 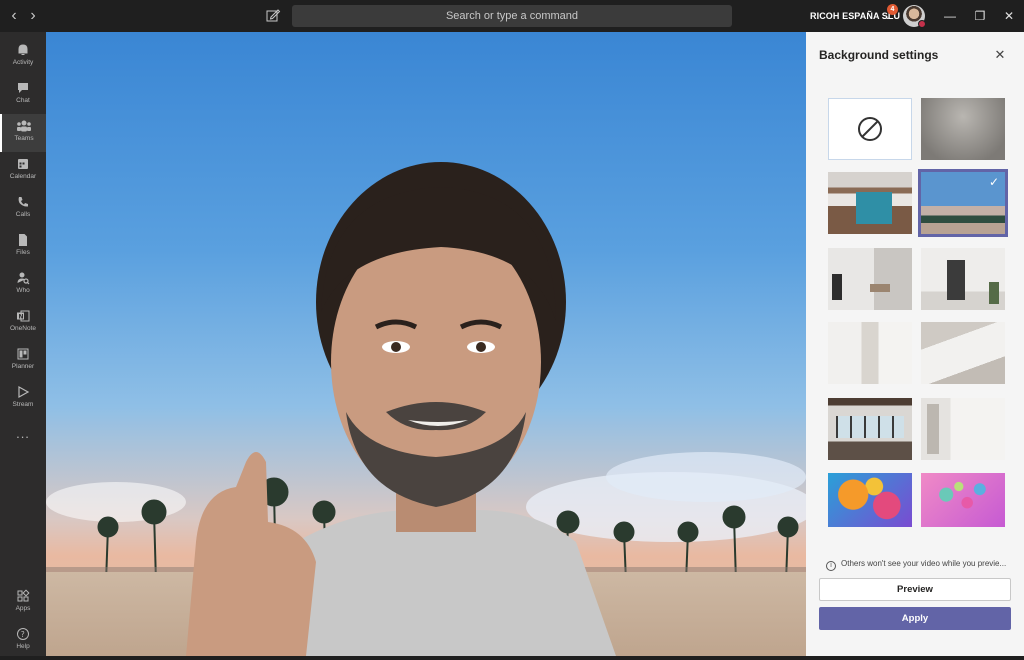 I want to click on svg-text: N, so click(x=21, y=316).